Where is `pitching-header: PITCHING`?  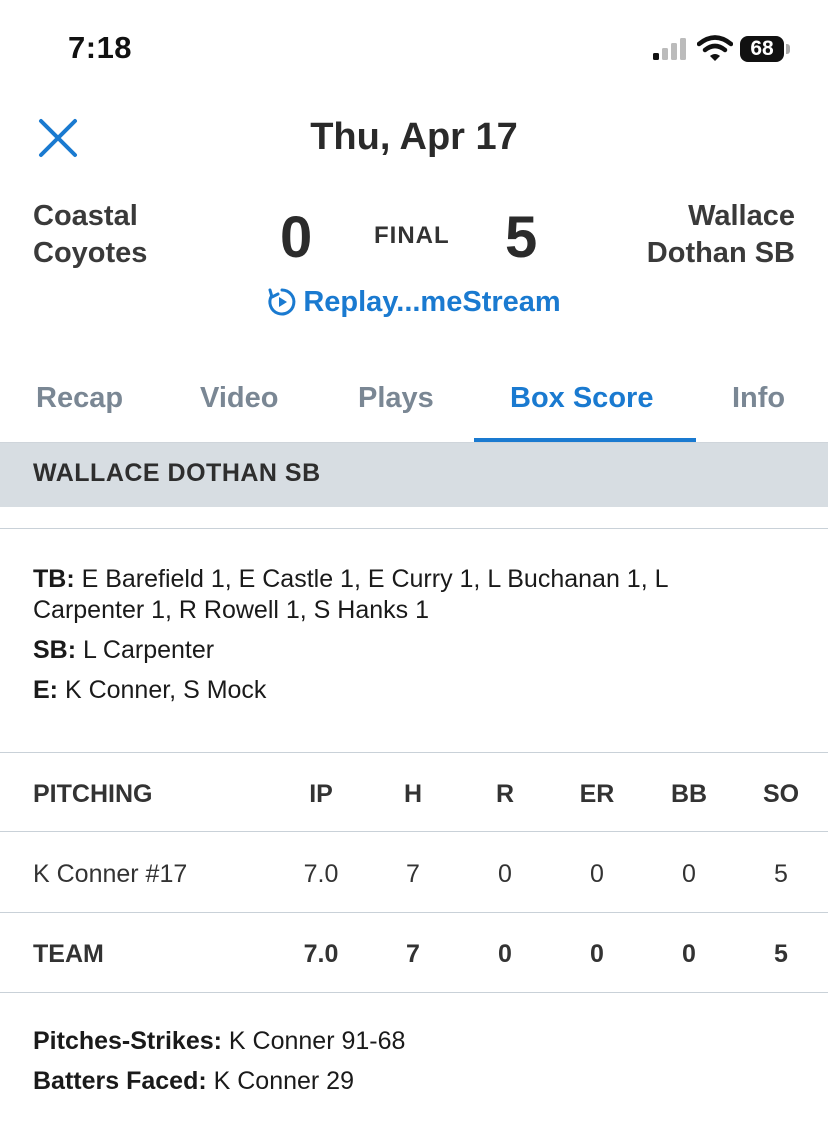
pitching-header: PITCHING is located at coordinates (93, 794).